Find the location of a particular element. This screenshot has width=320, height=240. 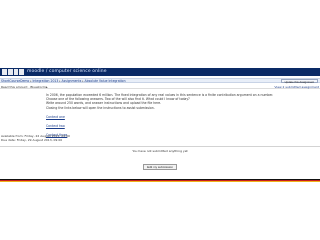

view-submissions-link: View 2 submitted assignment is located at coordinates (296, 87).